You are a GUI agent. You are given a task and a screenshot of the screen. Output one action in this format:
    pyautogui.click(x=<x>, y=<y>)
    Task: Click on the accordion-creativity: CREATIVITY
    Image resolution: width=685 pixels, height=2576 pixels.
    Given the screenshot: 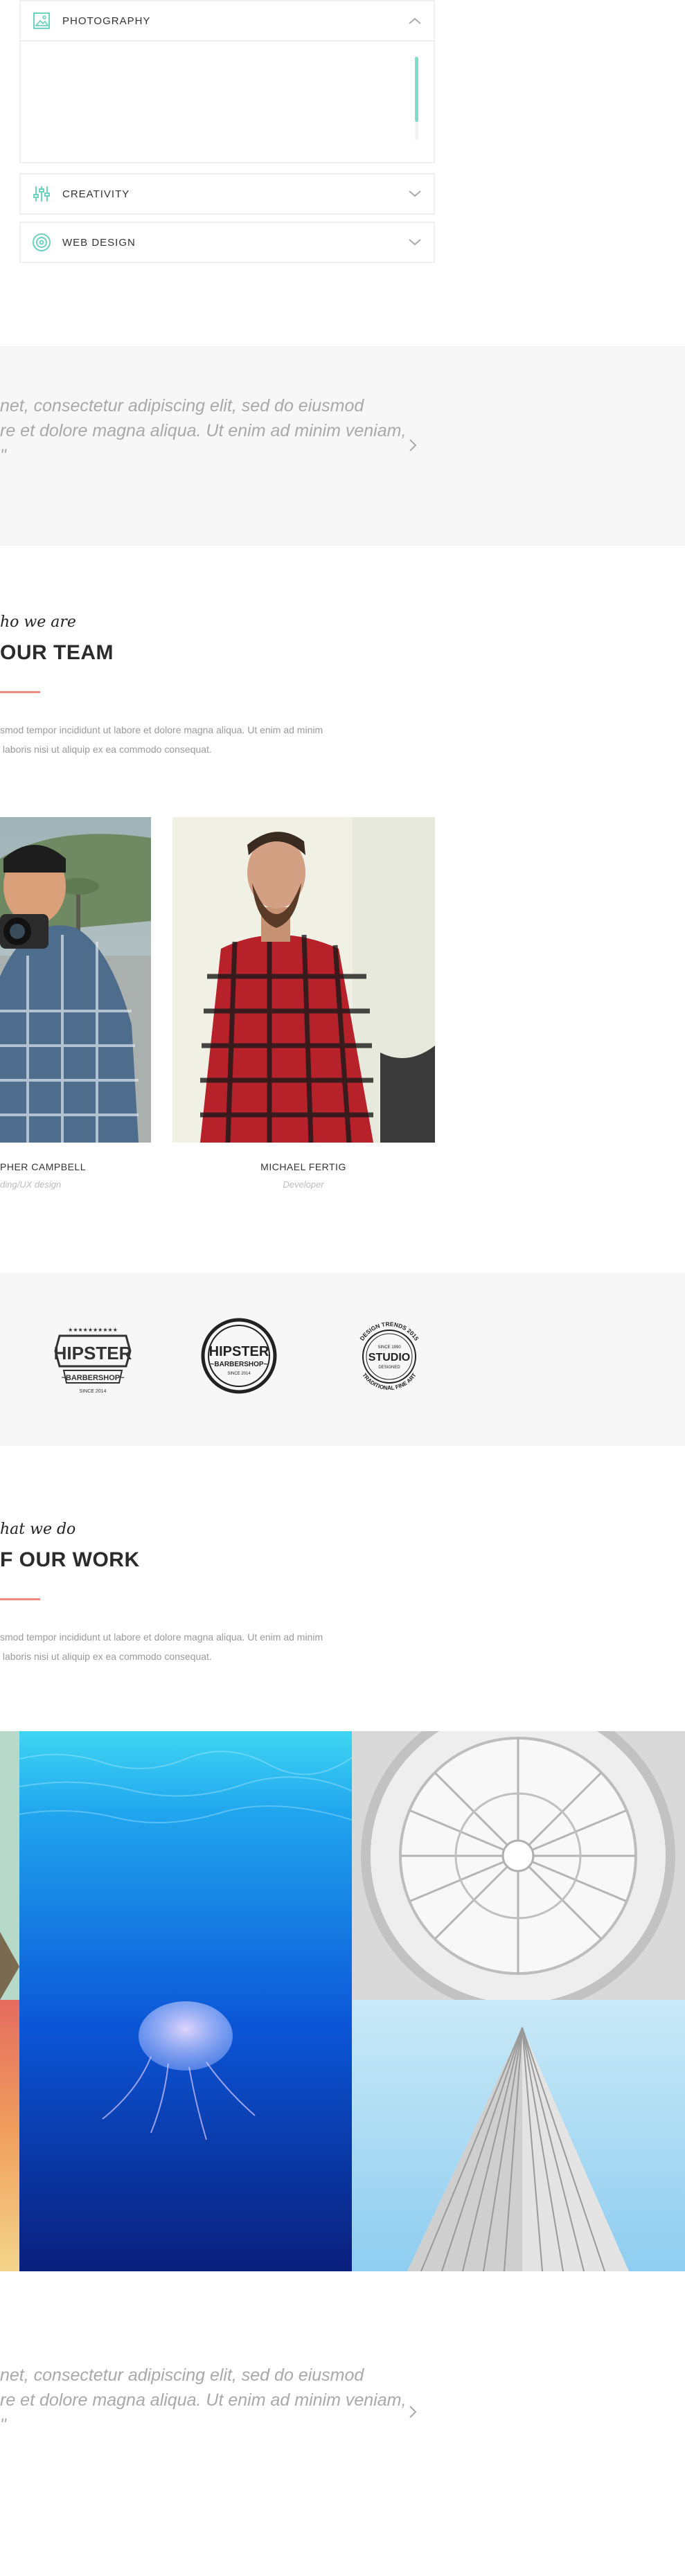 What is the action you would take?
    pyautogui.click(x=227, y=194)
    